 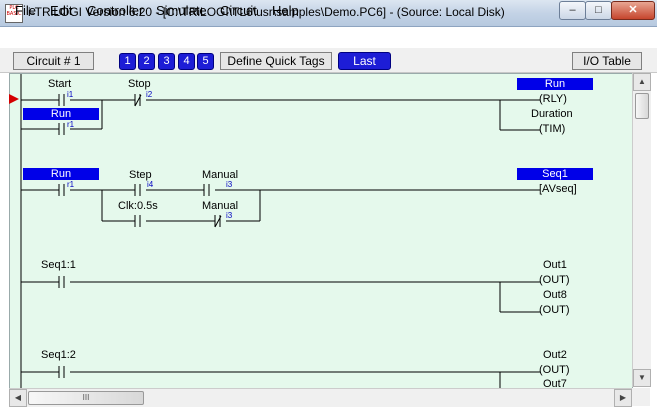 I want to click on close-button: ✕, so click(x=633, y=10).